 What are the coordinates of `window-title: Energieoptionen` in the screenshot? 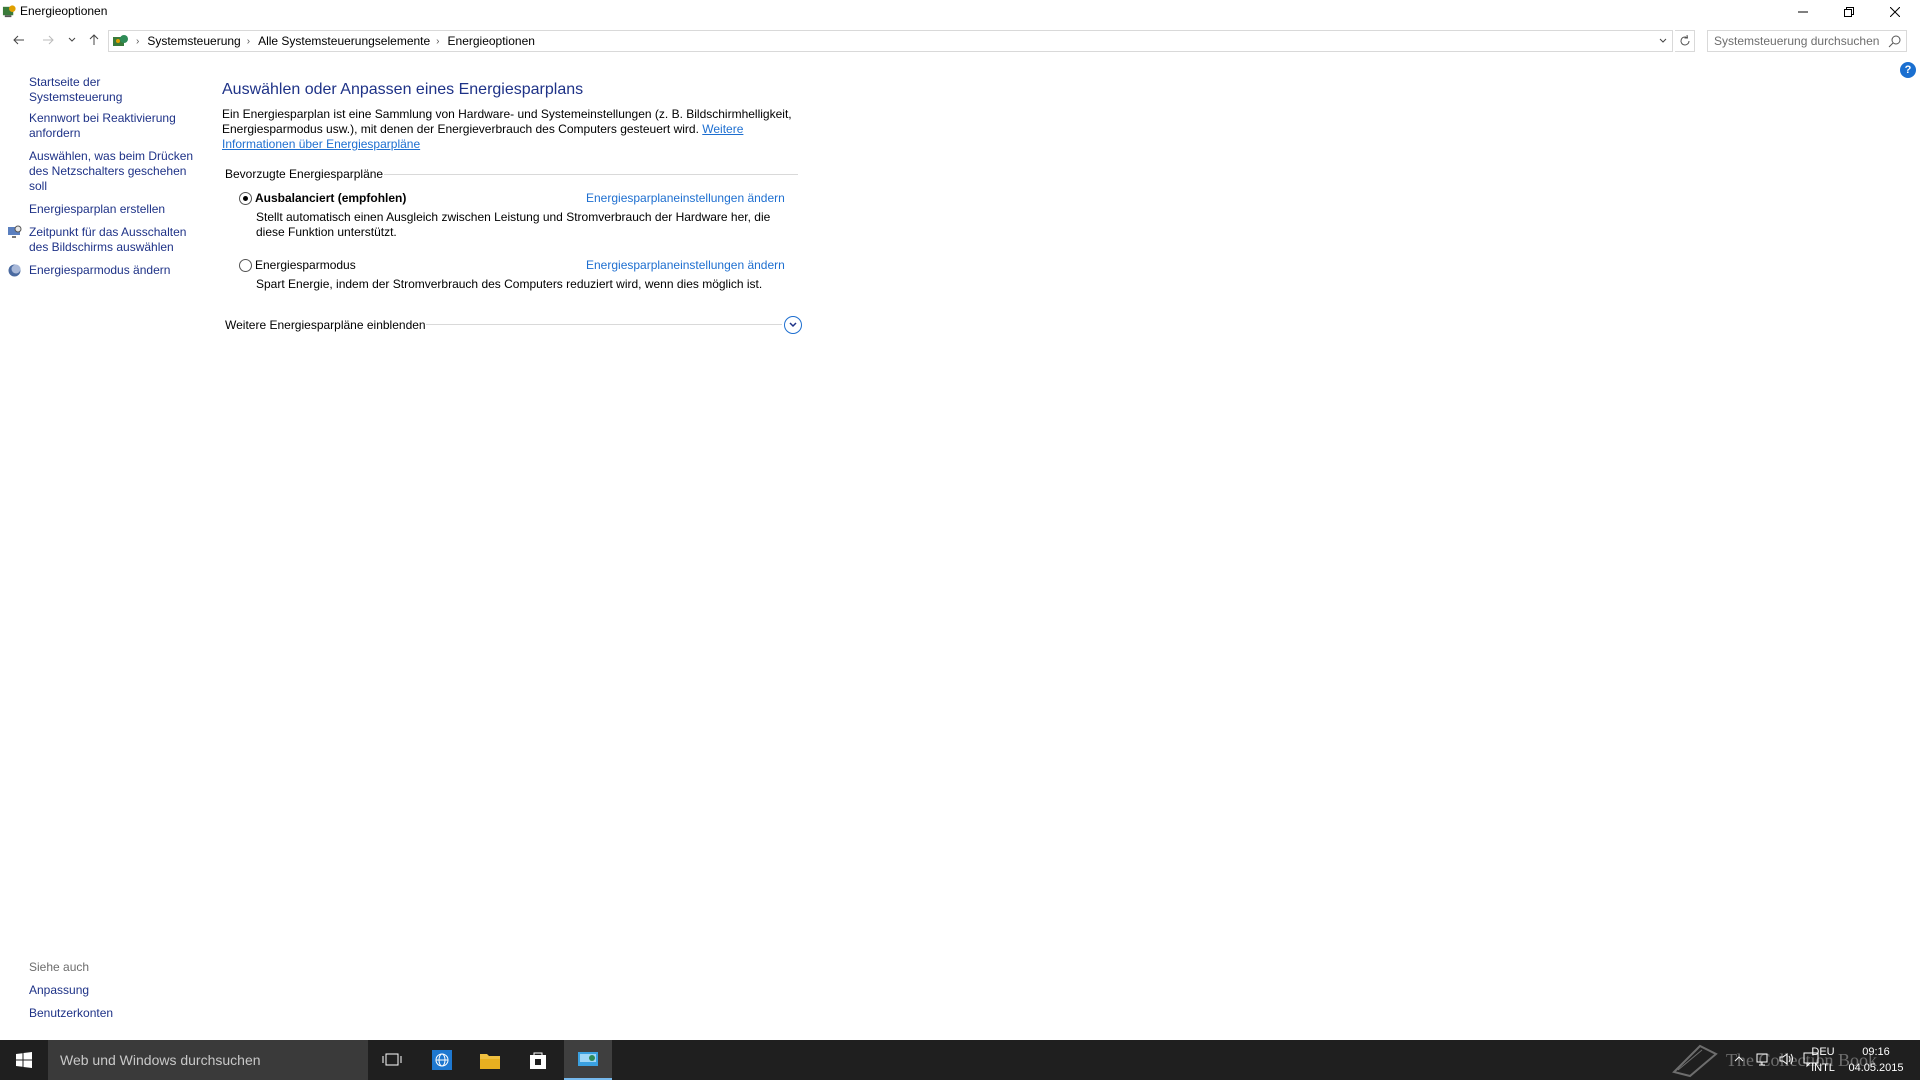 It's located at (64, 11).